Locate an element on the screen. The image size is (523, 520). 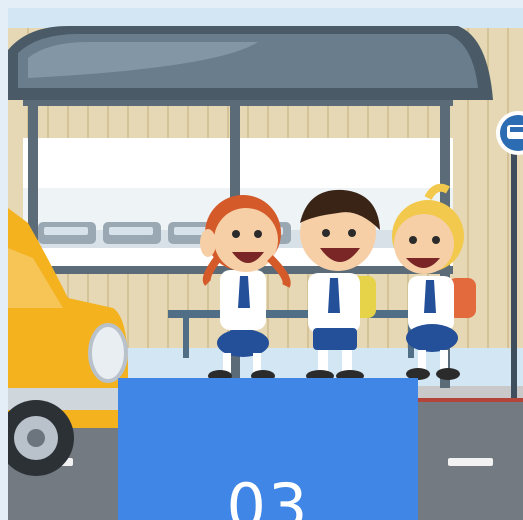
badge-number: 03 is located at coordinates (268, 495).